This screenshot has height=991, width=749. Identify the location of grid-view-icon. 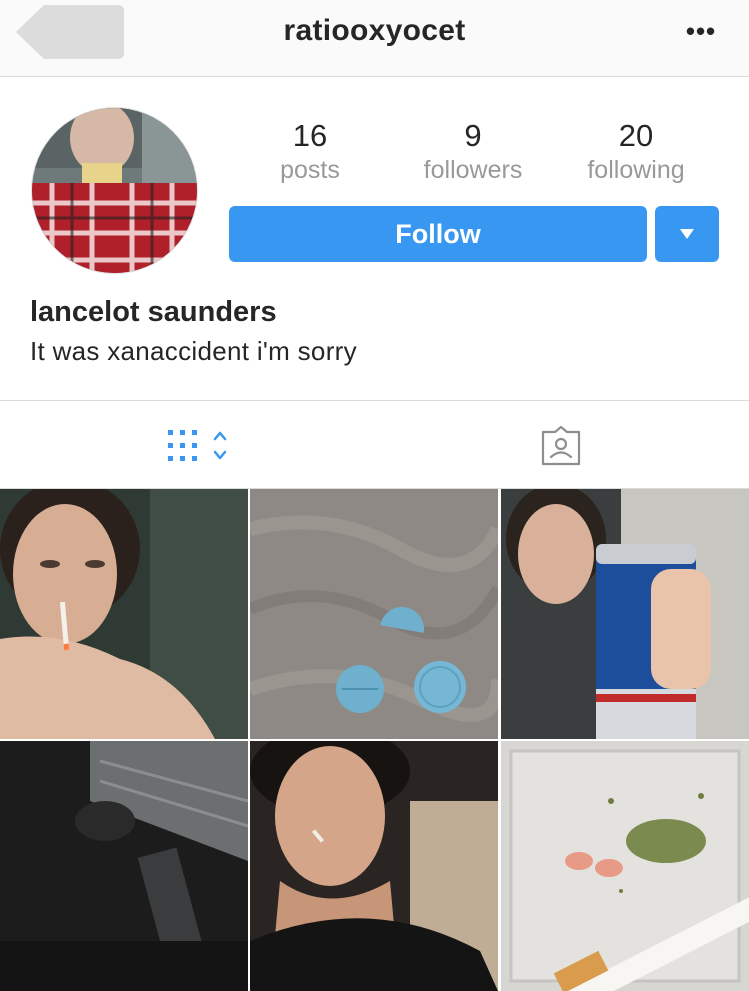
(197, 445).